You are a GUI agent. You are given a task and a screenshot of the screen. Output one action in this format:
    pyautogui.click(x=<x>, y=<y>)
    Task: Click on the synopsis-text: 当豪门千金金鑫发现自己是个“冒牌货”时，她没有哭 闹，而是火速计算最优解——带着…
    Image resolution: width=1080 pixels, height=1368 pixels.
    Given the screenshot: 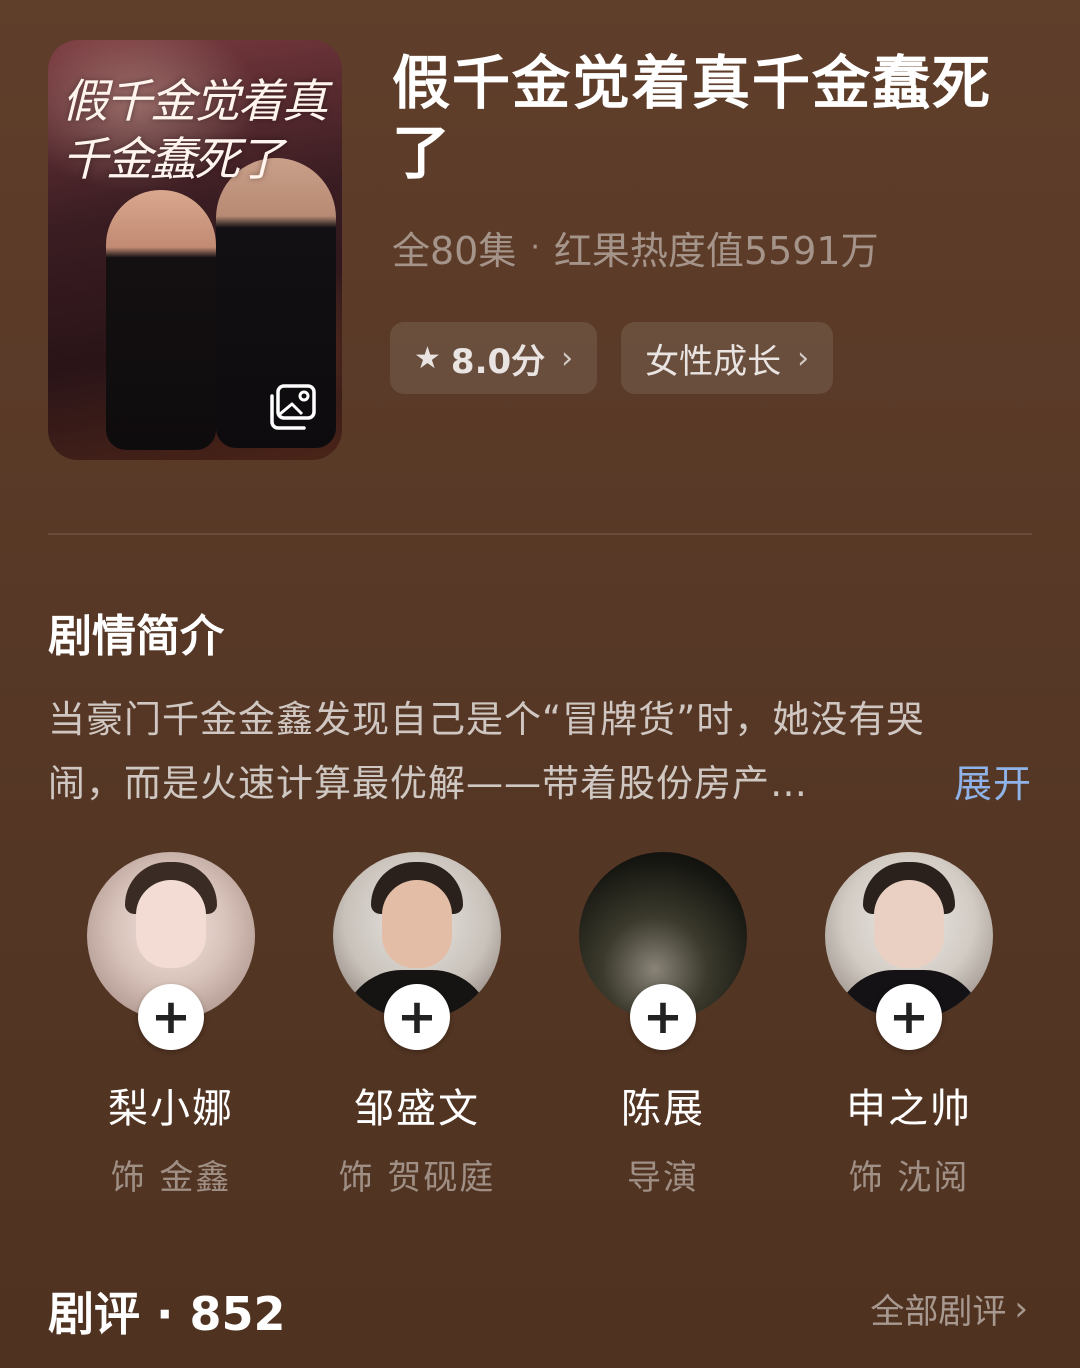 What is the action you would take?
    pyautogui.click(x=540, y=752)
    